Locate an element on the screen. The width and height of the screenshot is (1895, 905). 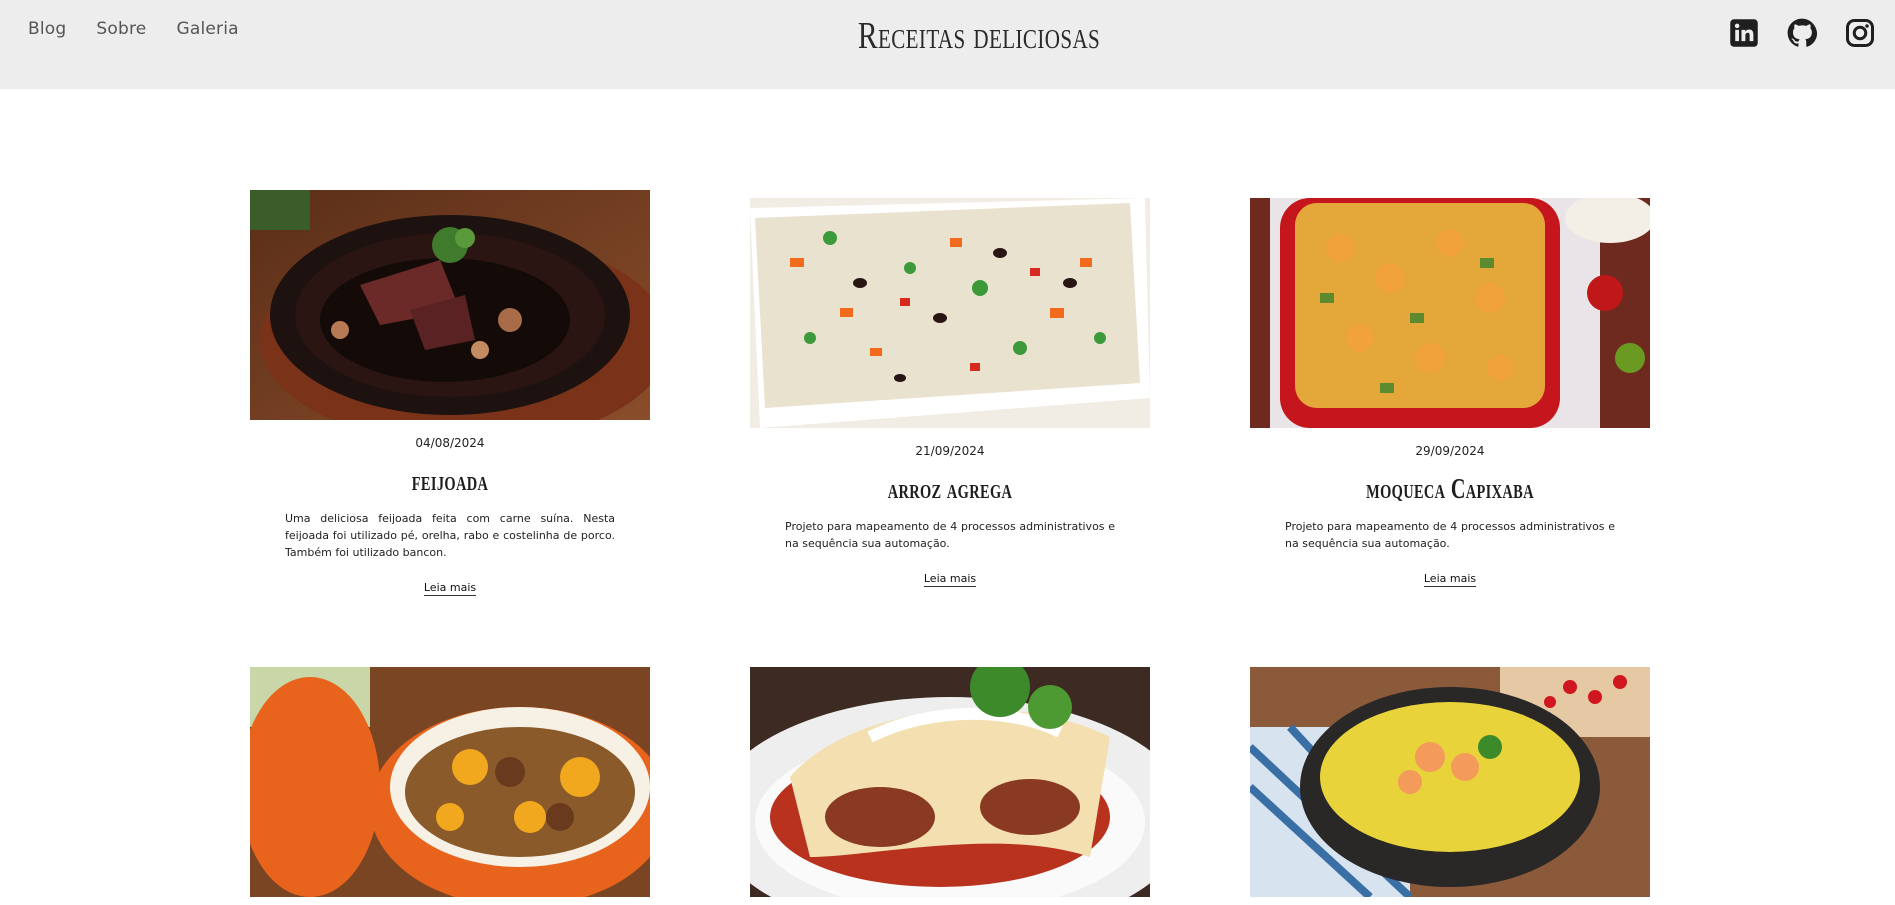
nav-blog: Blog is located at coordinates (47, 29).